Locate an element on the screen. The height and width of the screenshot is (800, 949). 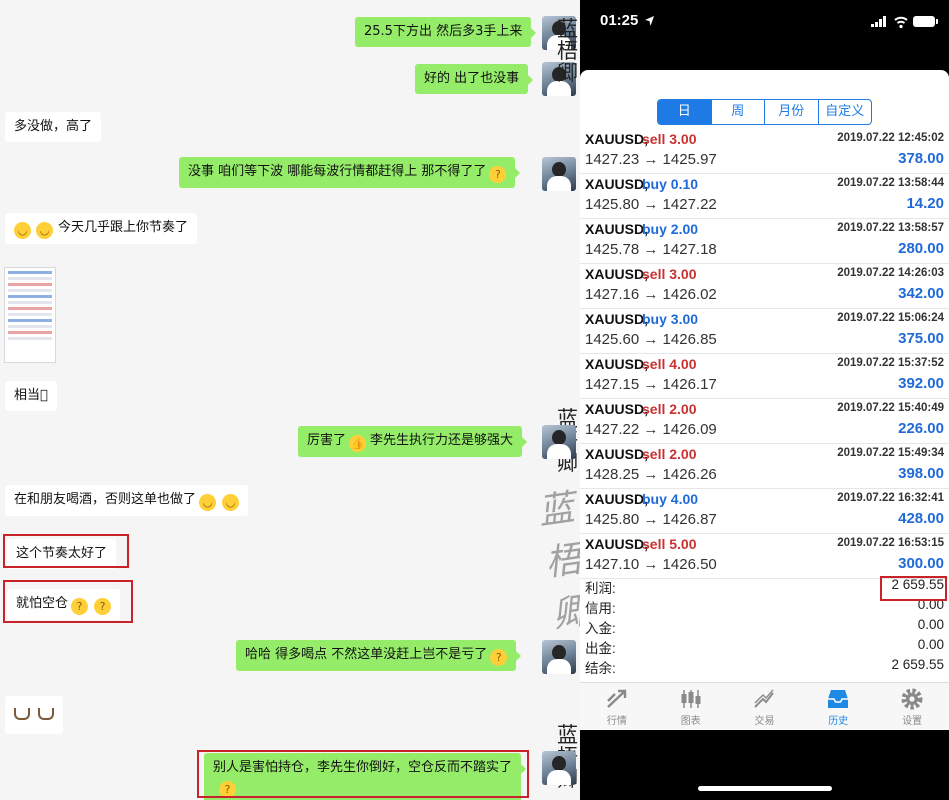
period-segmented-control: 日 周 月份 自定义 is located at coordinates (764, 112).